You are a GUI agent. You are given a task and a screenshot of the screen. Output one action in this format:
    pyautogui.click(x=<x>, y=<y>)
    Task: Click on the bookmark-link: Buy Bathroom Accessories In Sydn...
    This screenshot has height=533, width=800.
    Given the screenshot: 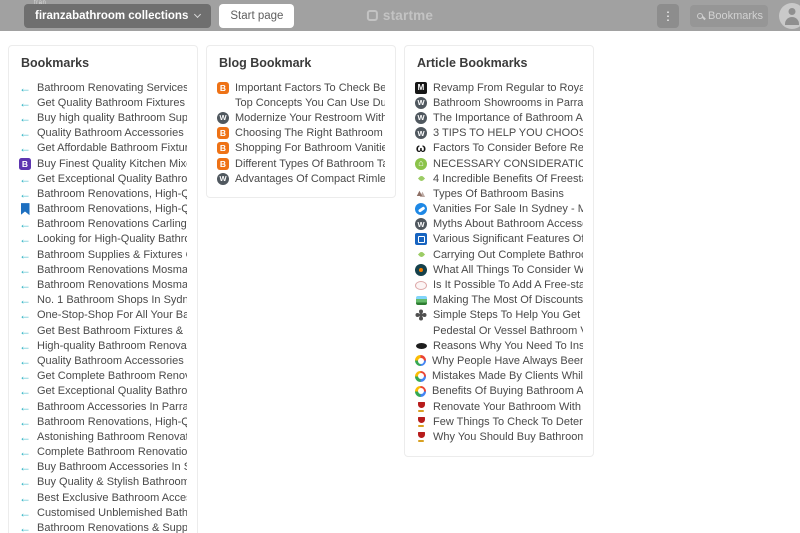 What is the action you would take?
    pyautogui.click(x=103, y=467)
    